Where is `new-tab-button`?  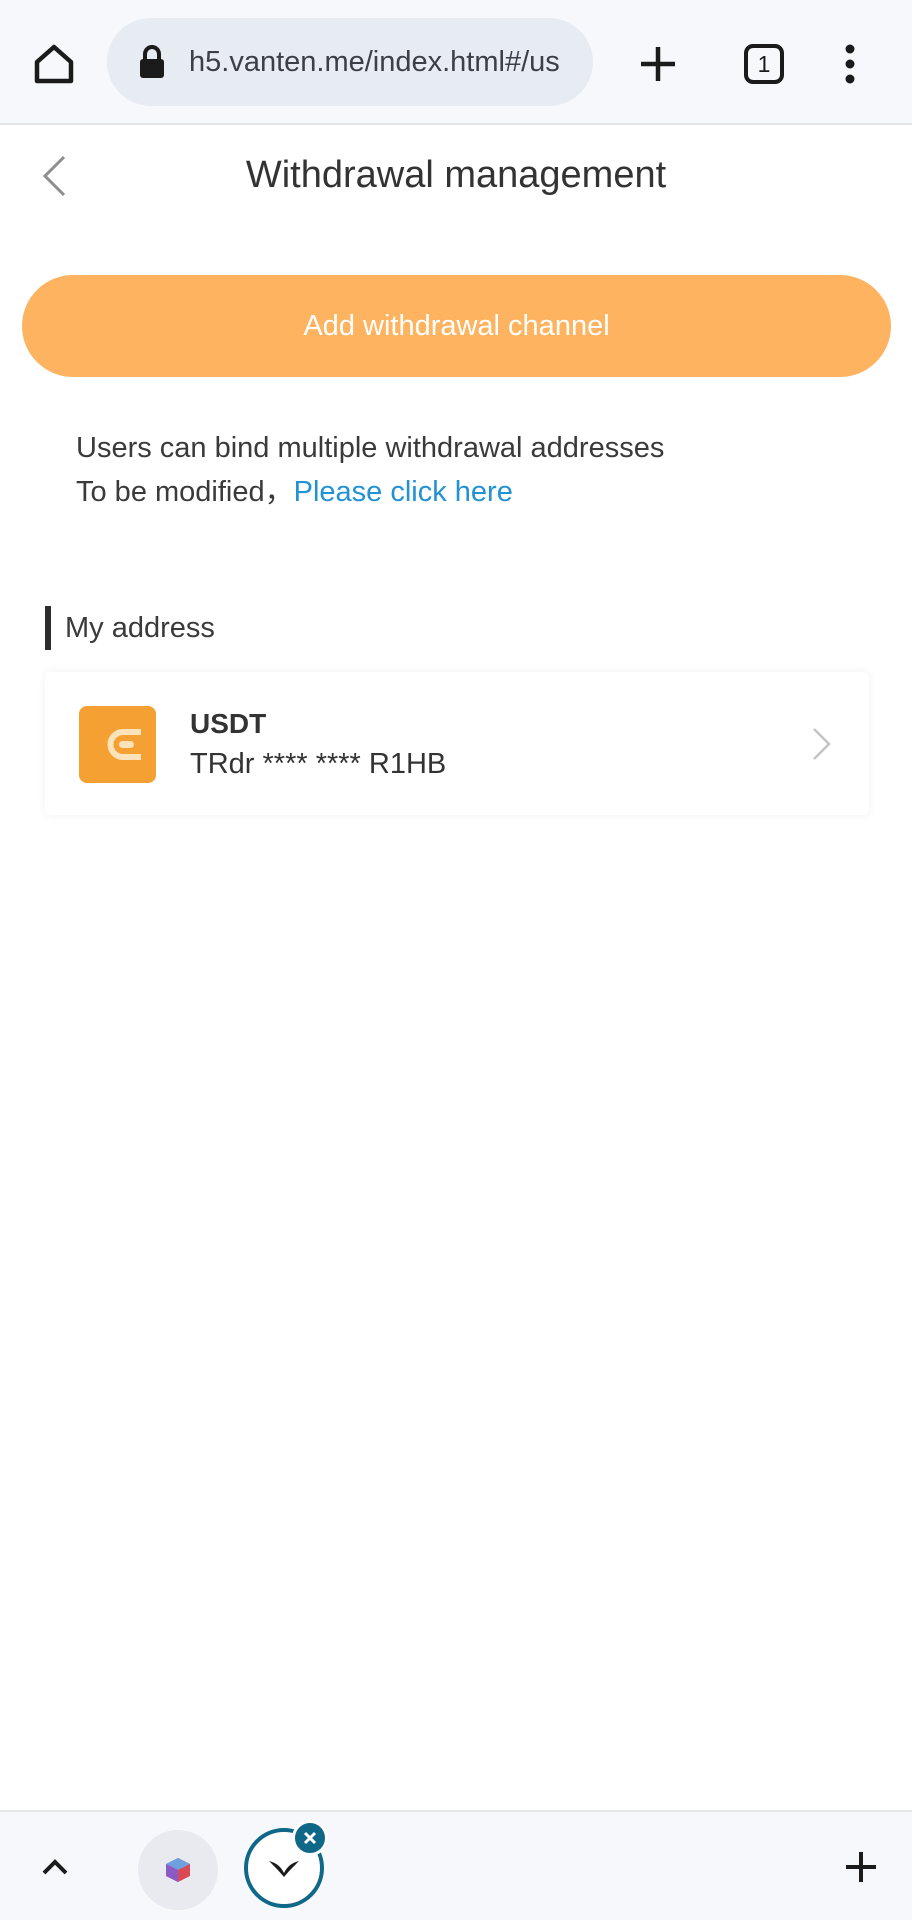
new-tab-button is located at coordinates (658, 64).